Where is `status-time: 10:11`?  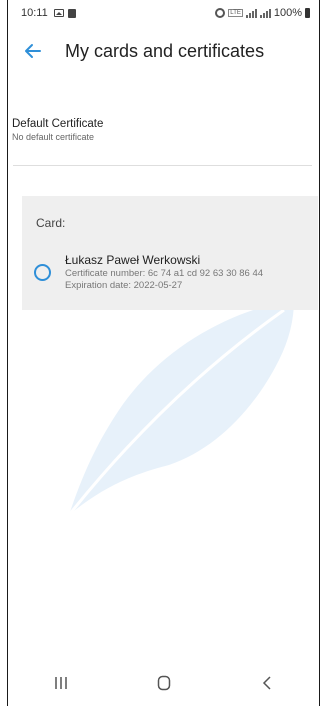 status-time: 10:11 is located at coordinates (34, 13).